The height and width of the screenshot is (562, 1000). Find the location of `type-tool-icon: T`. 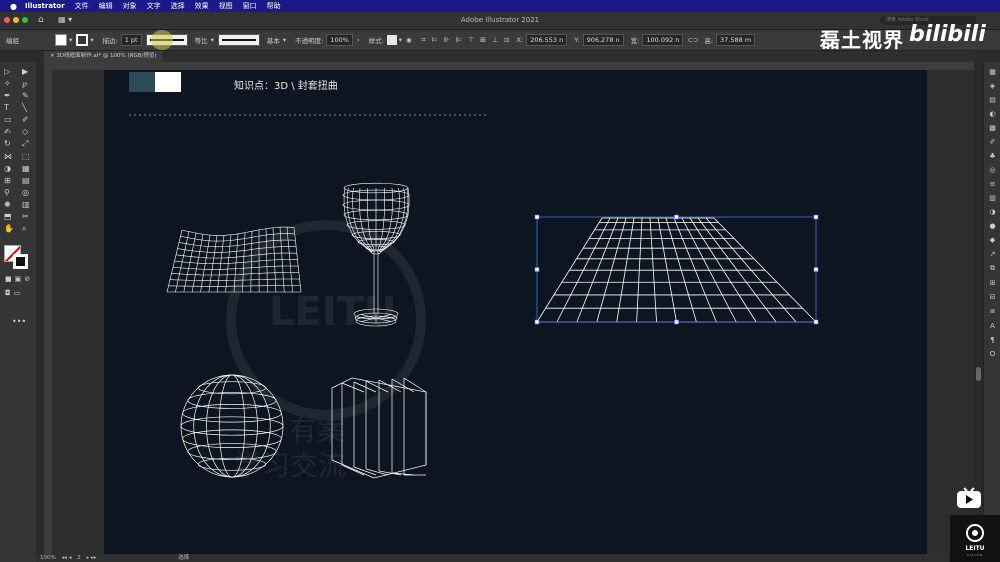

type-tool-icon: T is located at coordinates (10, 107).